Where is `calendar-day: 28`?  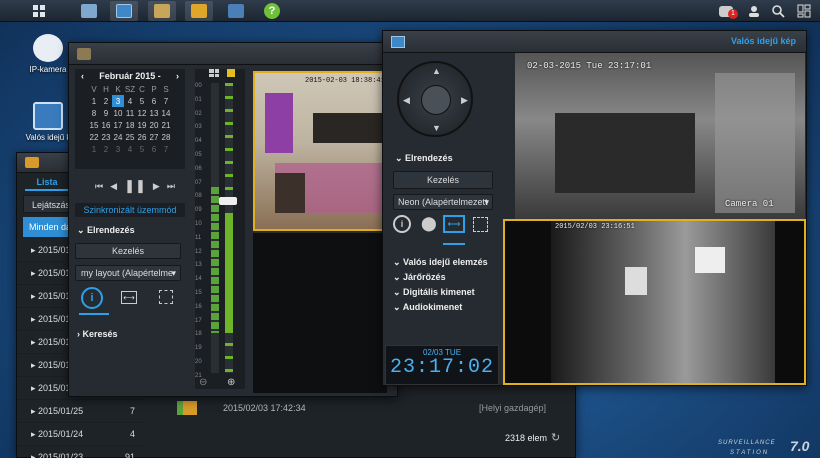
calendar-day: 28 is located at coordinates (166, 137).